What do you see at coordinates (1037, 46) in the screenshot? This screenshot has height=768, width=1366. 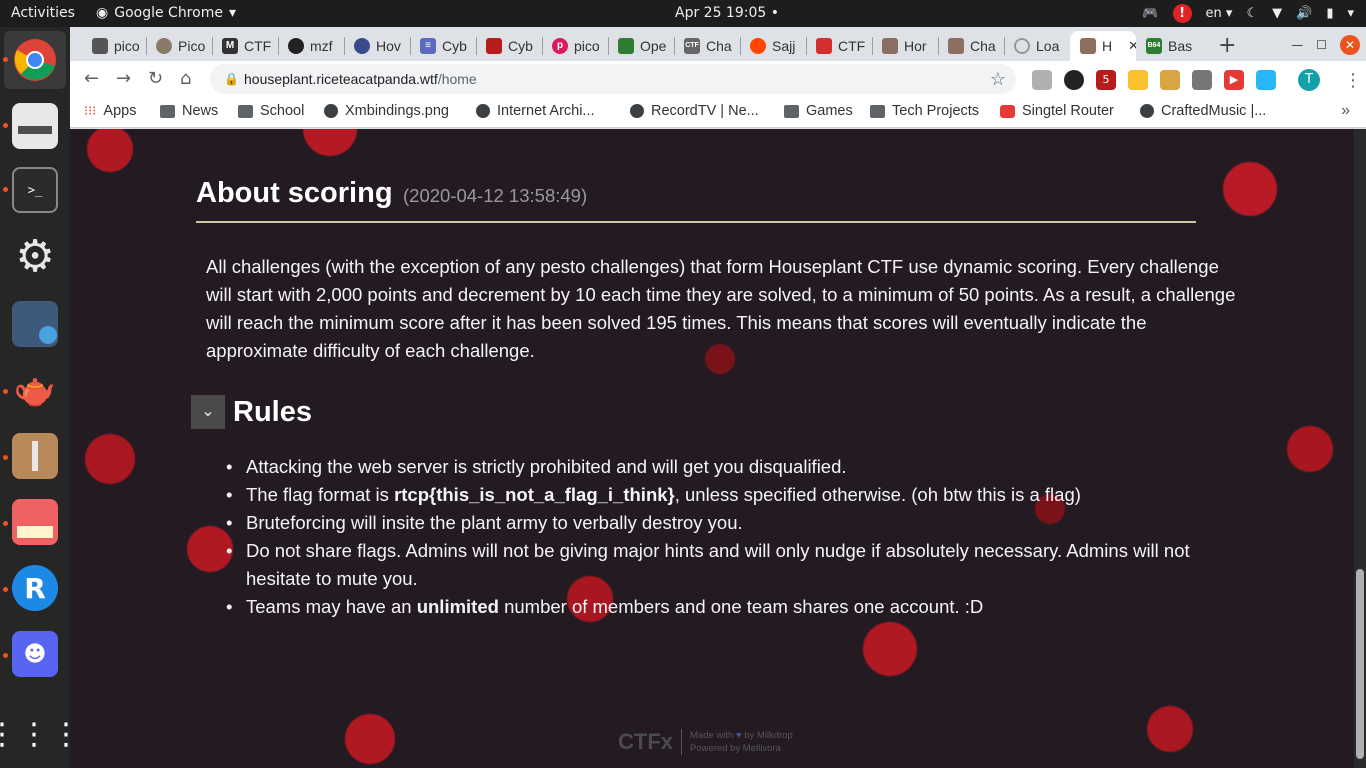 I see `tab: Loa` at bounding box center [1037, 46].